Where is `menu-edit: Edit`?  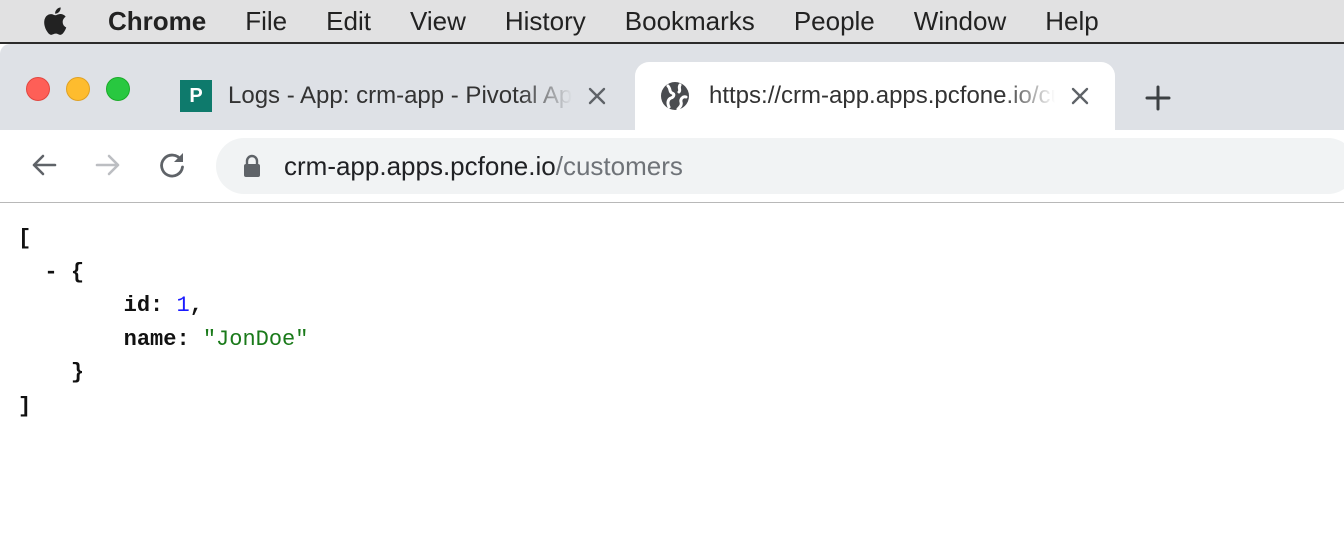
menu-edit: Edit is located at coordinates (348, 21).